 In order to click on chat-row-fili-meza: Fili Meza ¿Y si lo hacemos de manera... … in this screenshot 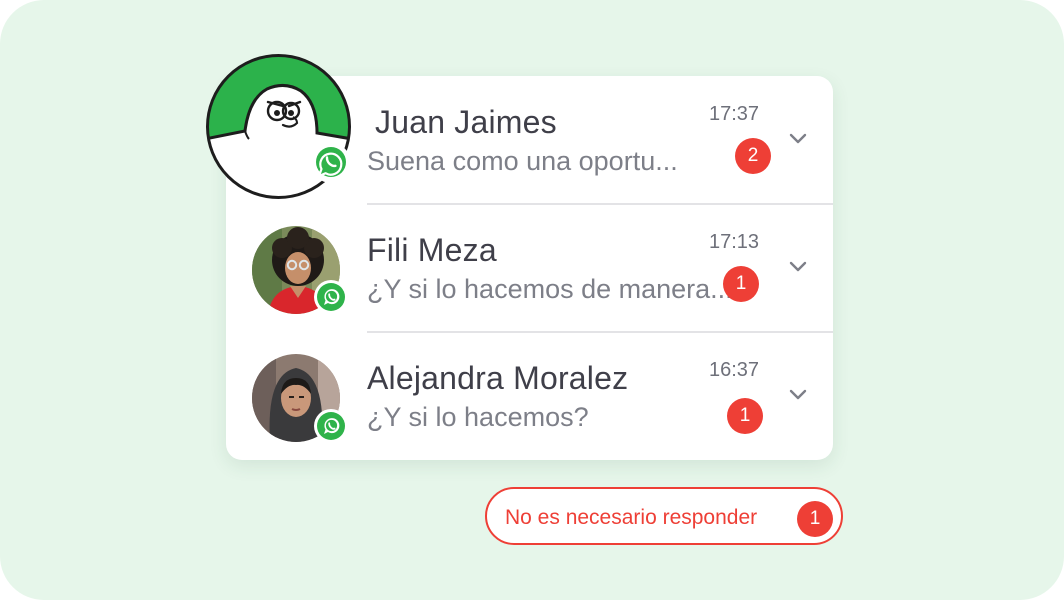, I will do `click(529, 268)`.